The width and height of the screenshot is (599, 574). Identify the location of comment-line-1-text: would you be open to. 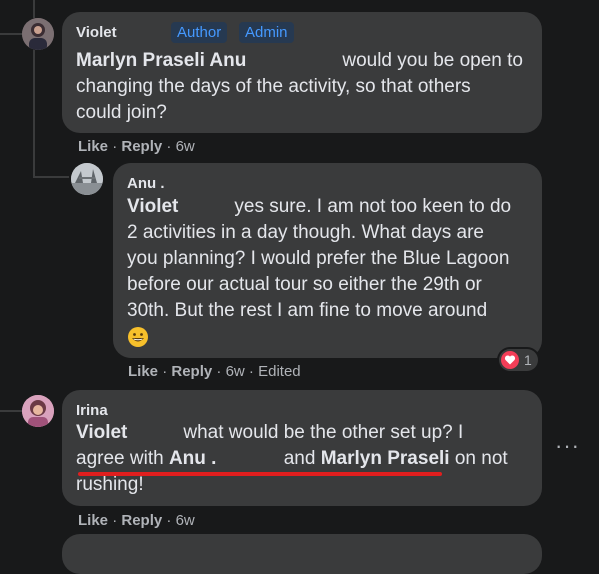
(432, 60).